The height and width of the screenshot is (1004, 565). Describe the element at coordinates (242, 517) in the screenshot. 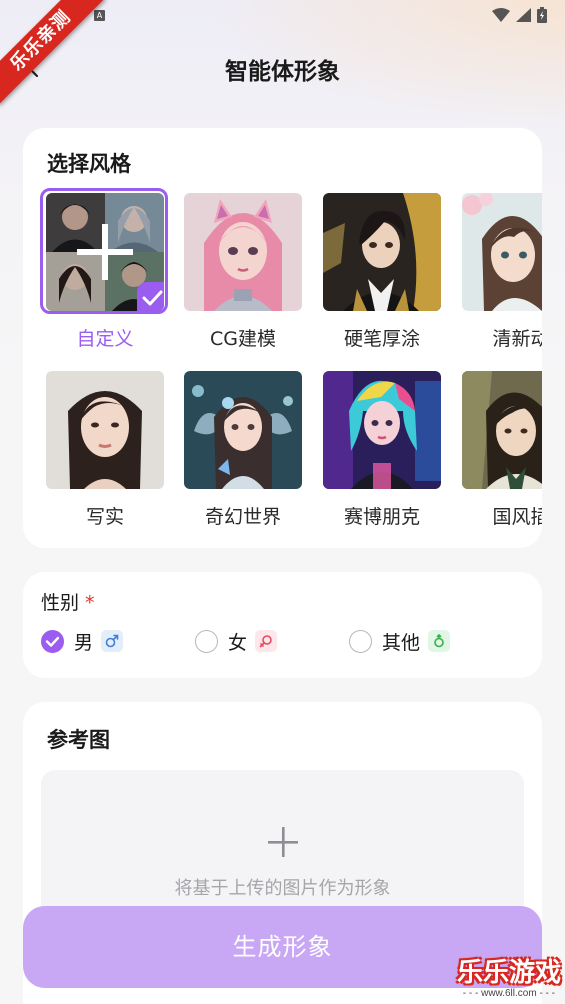

I see `style-label: 奇幻世界` at that location.